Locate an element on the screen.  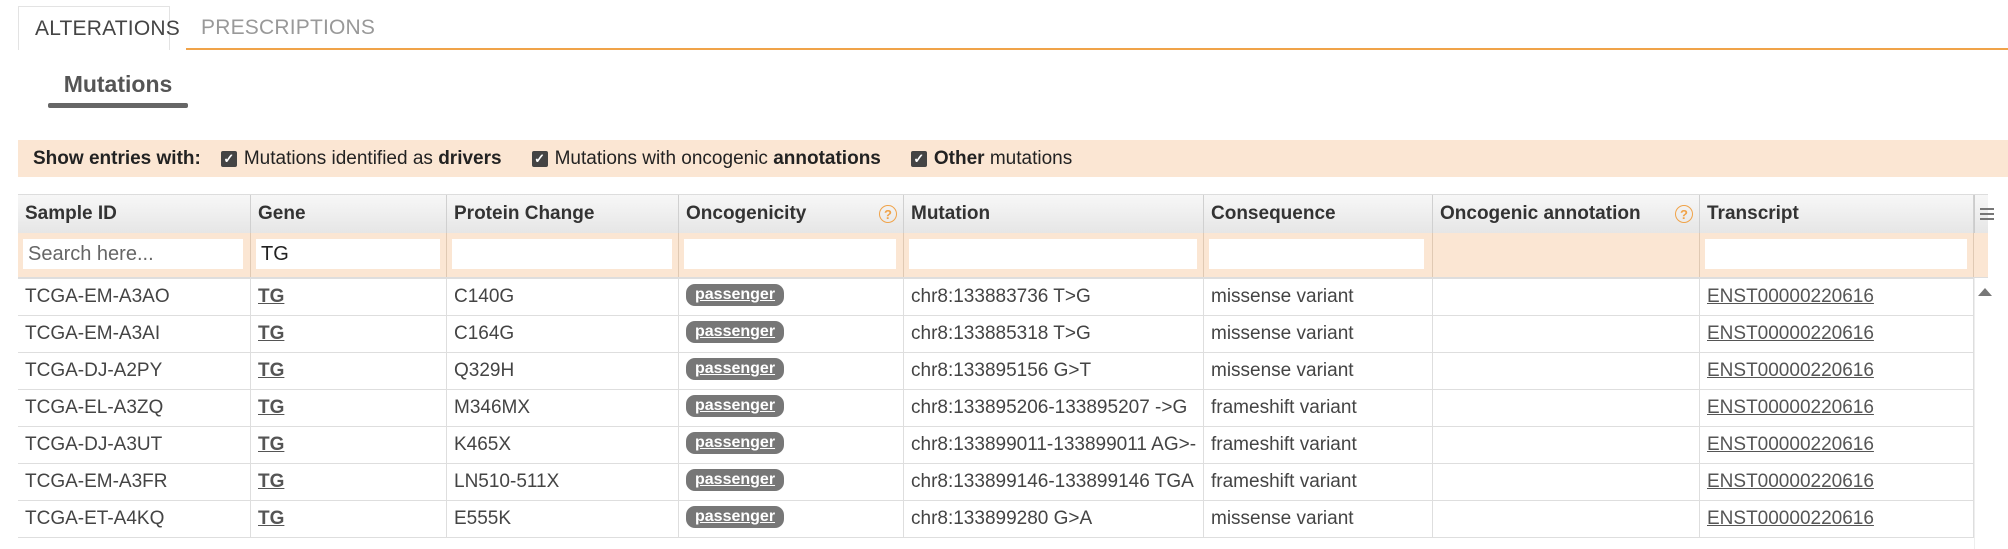
subtab-mutations-label: Mutations is located at coordinates (118, 84).